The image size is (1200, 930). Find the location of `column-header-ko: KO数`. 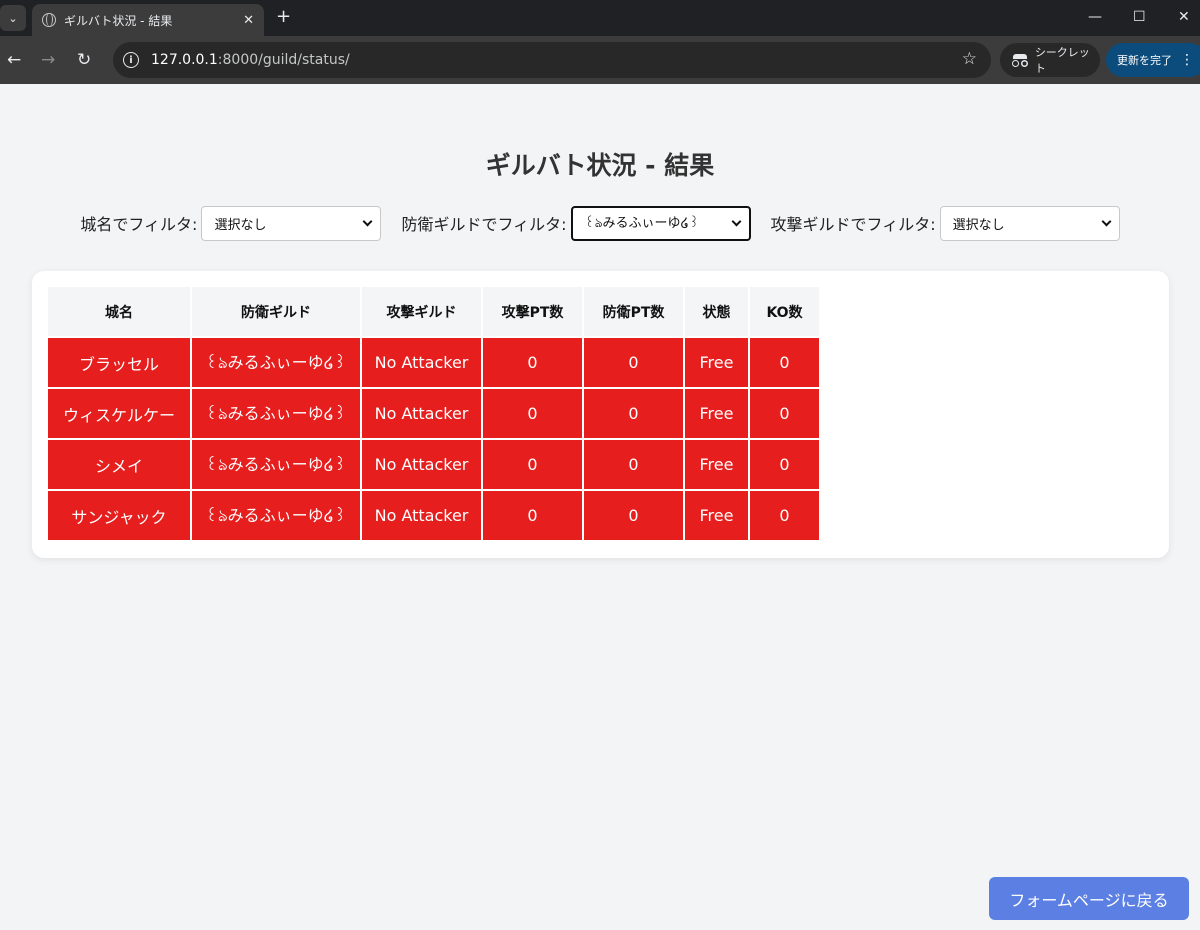

column-header-ko: KO数 is located at coordinates (784, 311).